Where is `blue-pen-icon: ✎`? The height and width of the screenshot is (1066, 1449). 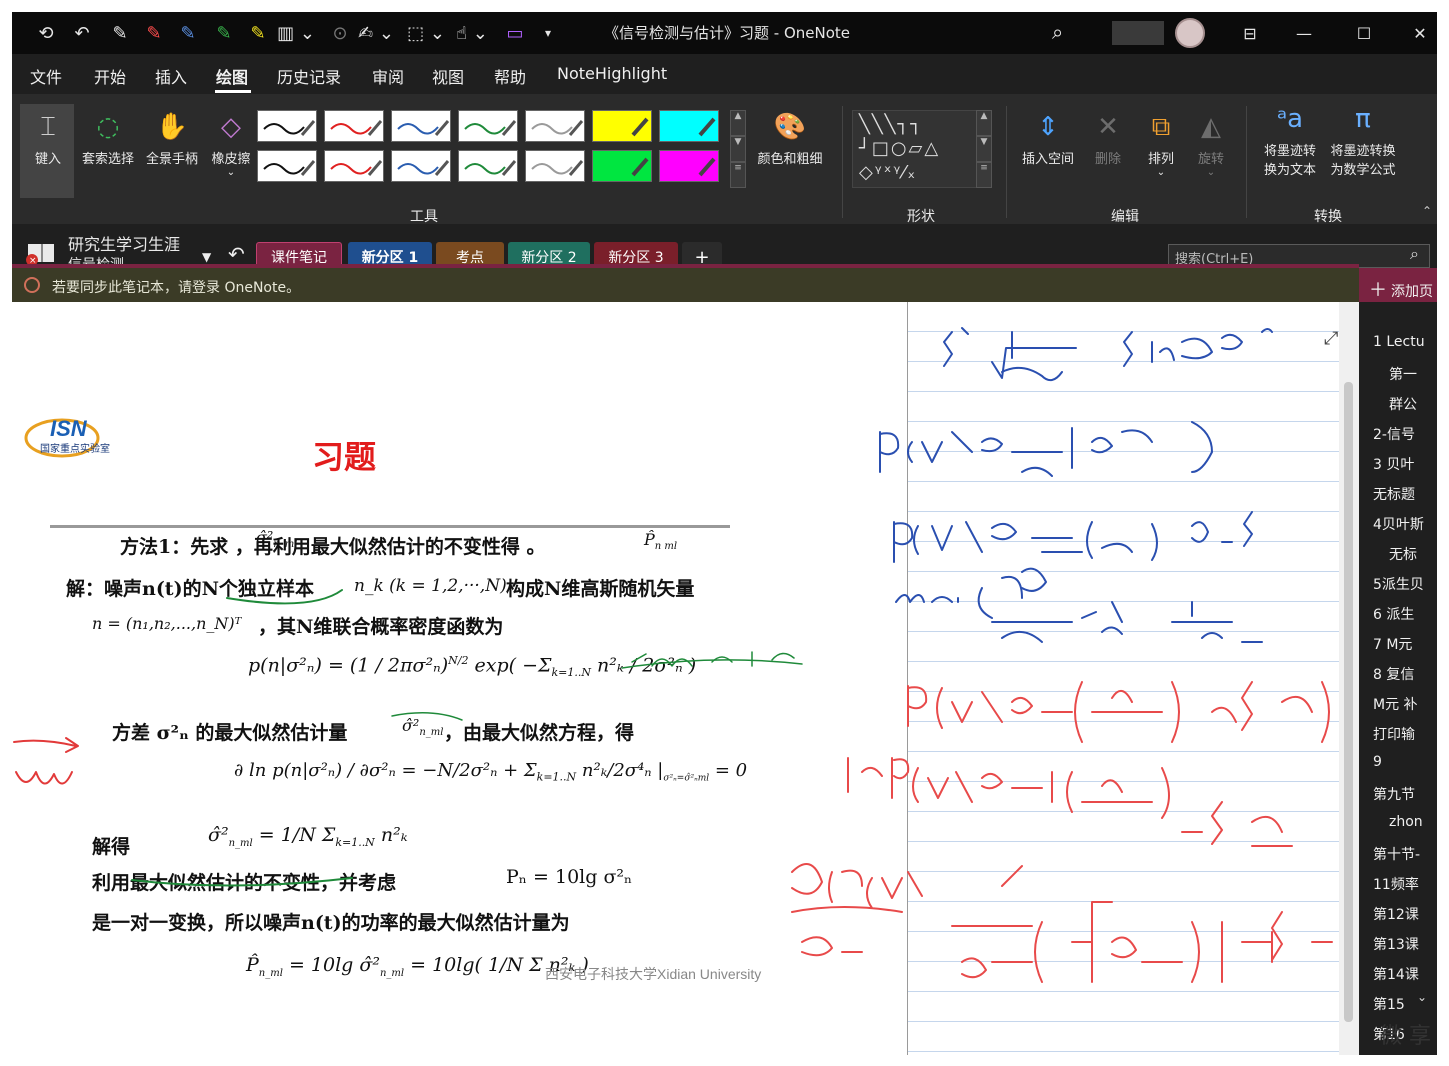
blue-pen-icon: ✎ is located at coordinates (188, 33).